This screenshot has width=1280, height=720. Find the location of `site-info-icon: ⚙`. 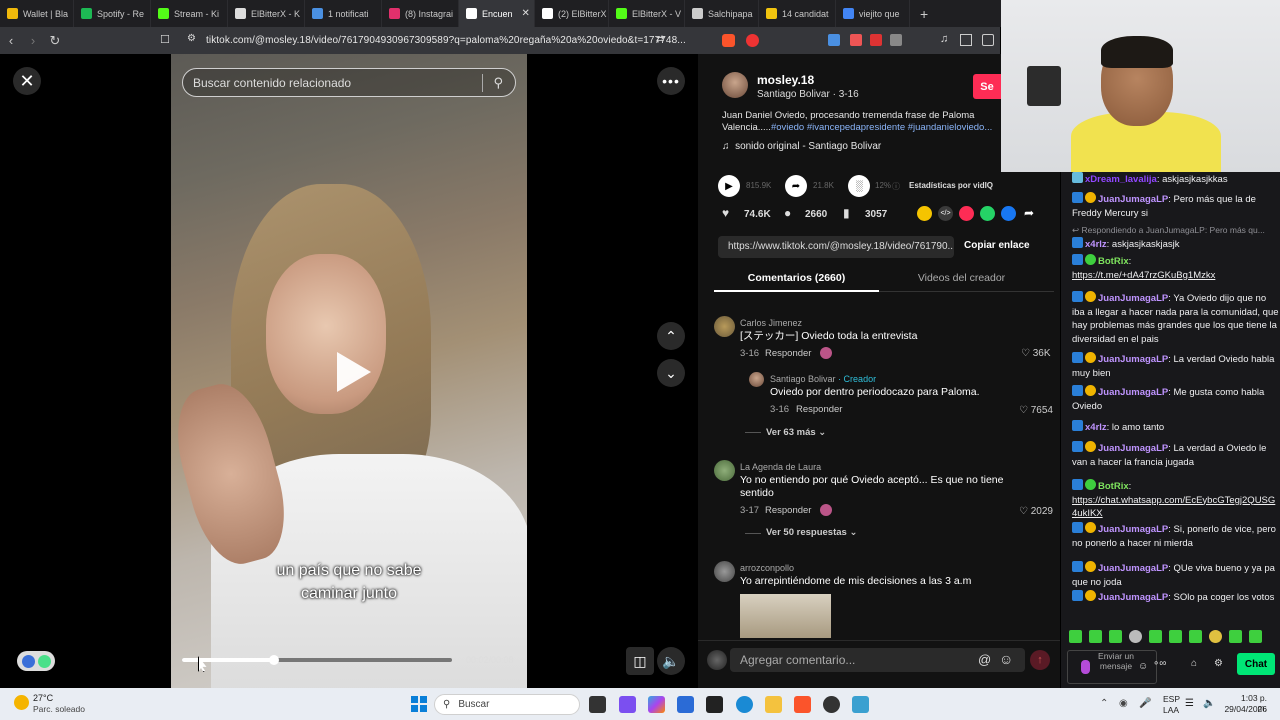

site-info-icon: ⚙ is located at coordinates (191, 38).